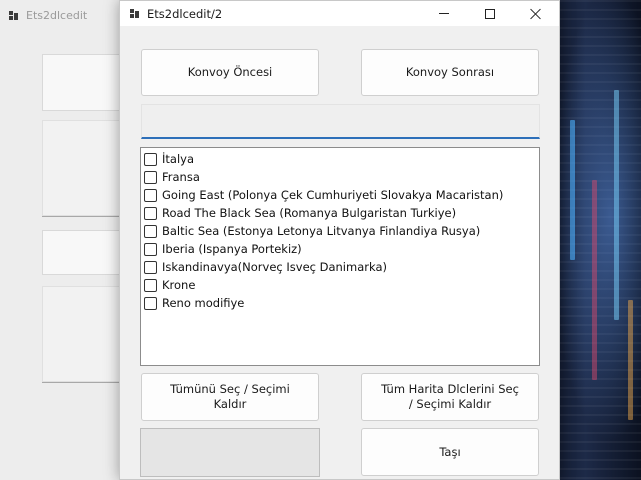 The image size is (641, 480). I want to click on dlc-list-item: Iskandinavya(Norveç Isveç Danimarka), so click(340, 267).